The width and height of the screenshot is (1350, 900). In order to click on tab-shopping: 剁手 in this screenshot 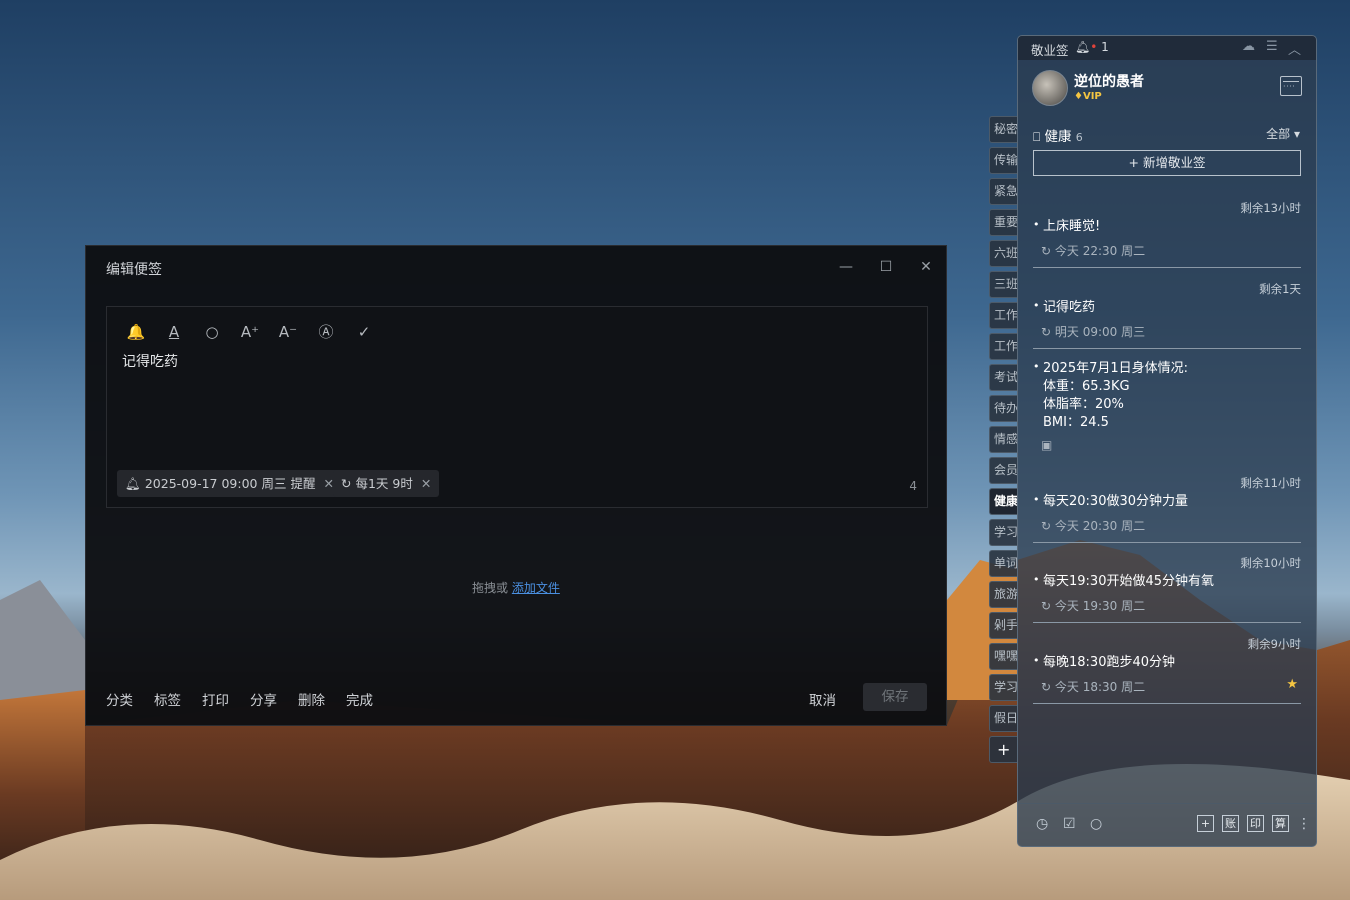, I will do `click(1003, 625)`.